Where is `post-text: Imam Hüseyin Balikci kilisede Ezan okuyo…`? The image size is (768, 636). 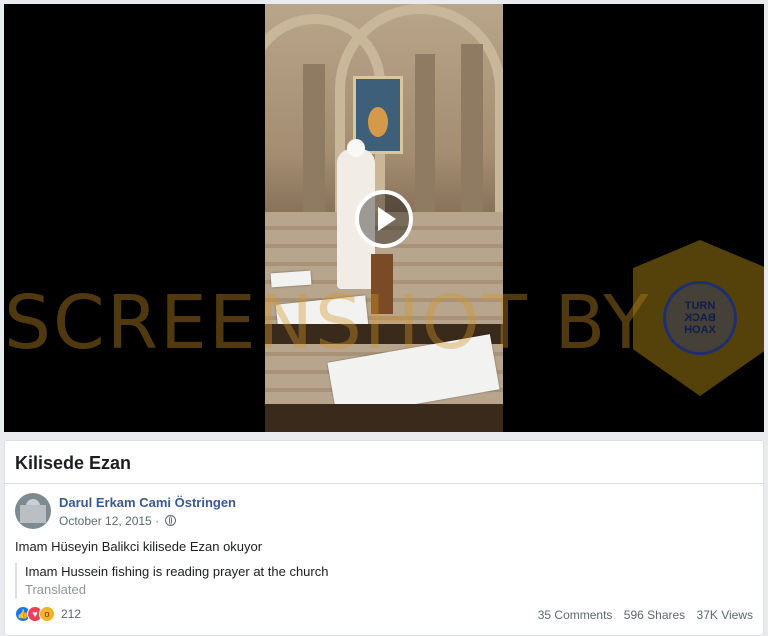 post-text: Imam Hüseyin Balikci kilisede Ezan okuyo… is located at coordinates (139, 546).